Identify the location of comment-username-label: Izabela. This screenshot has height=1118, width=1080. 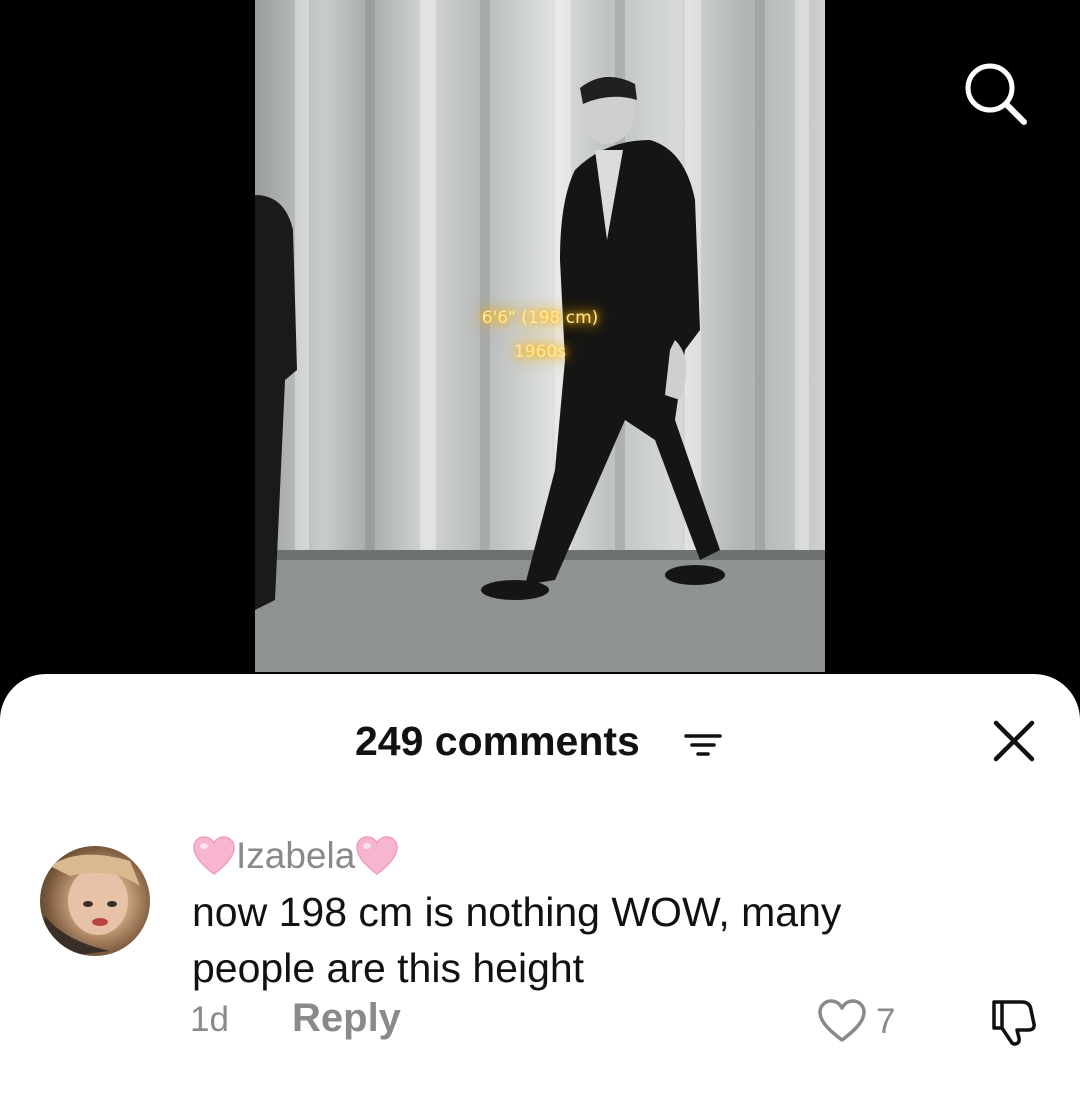
(296, 855).